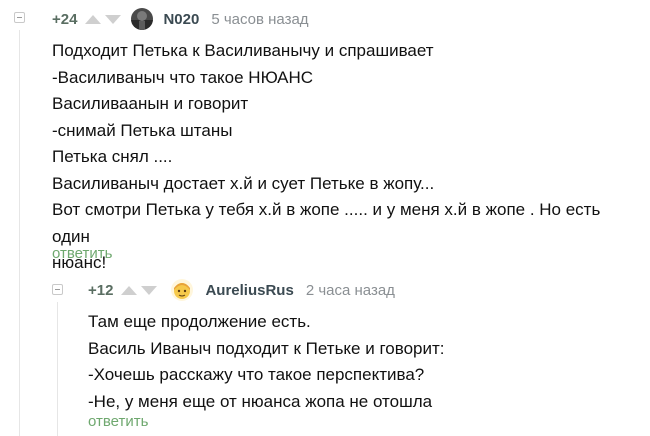  I want to click on comment-header: +12 AureliusRus 2 часа назад, so click(241, 290).